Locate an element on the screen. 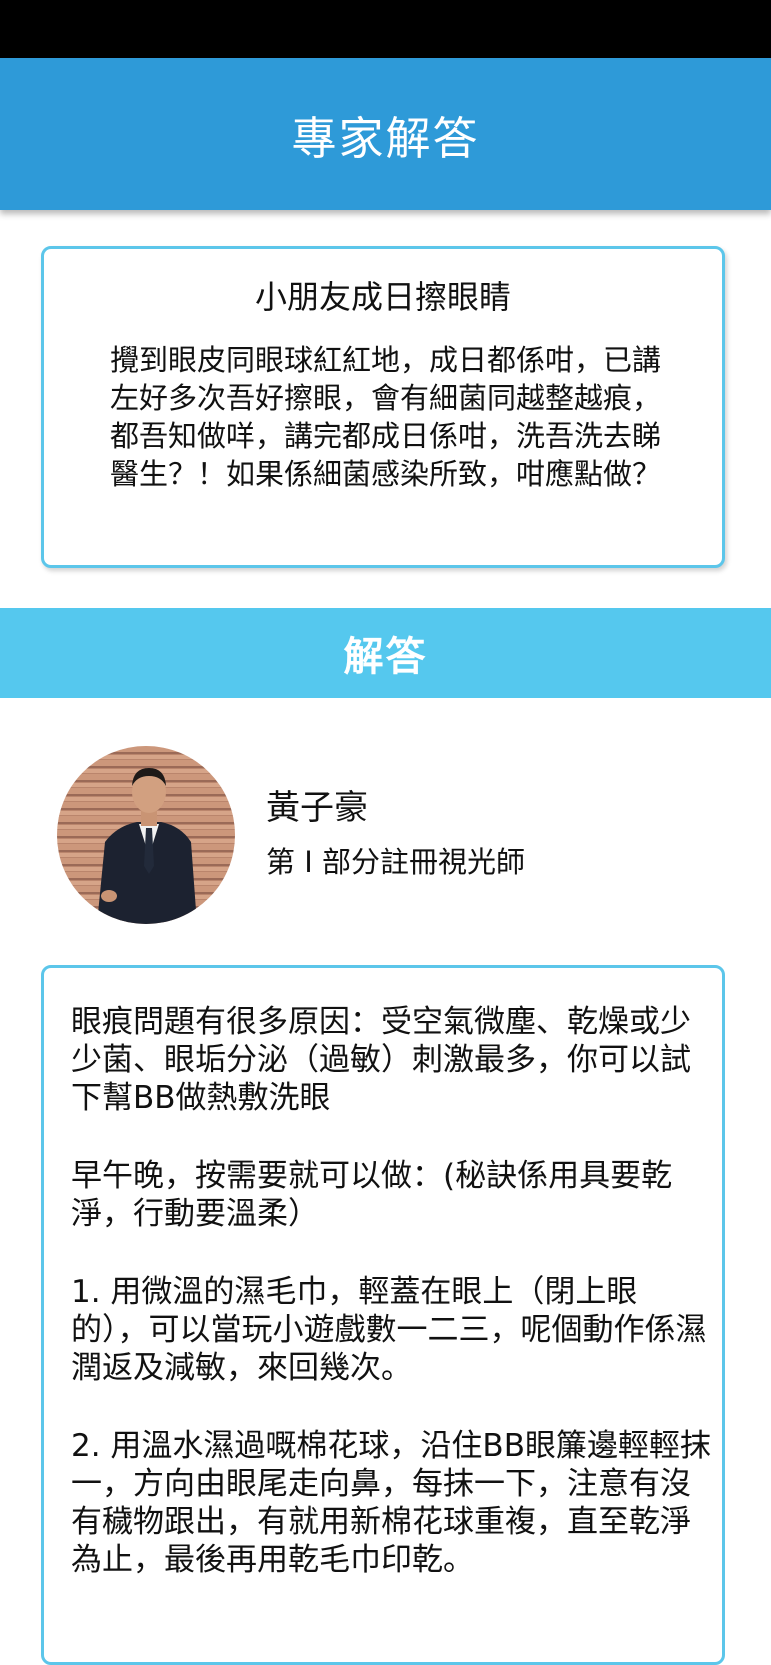  expert-title: 第 I 部分註冊視光師 is located at coordinates (395, 862).